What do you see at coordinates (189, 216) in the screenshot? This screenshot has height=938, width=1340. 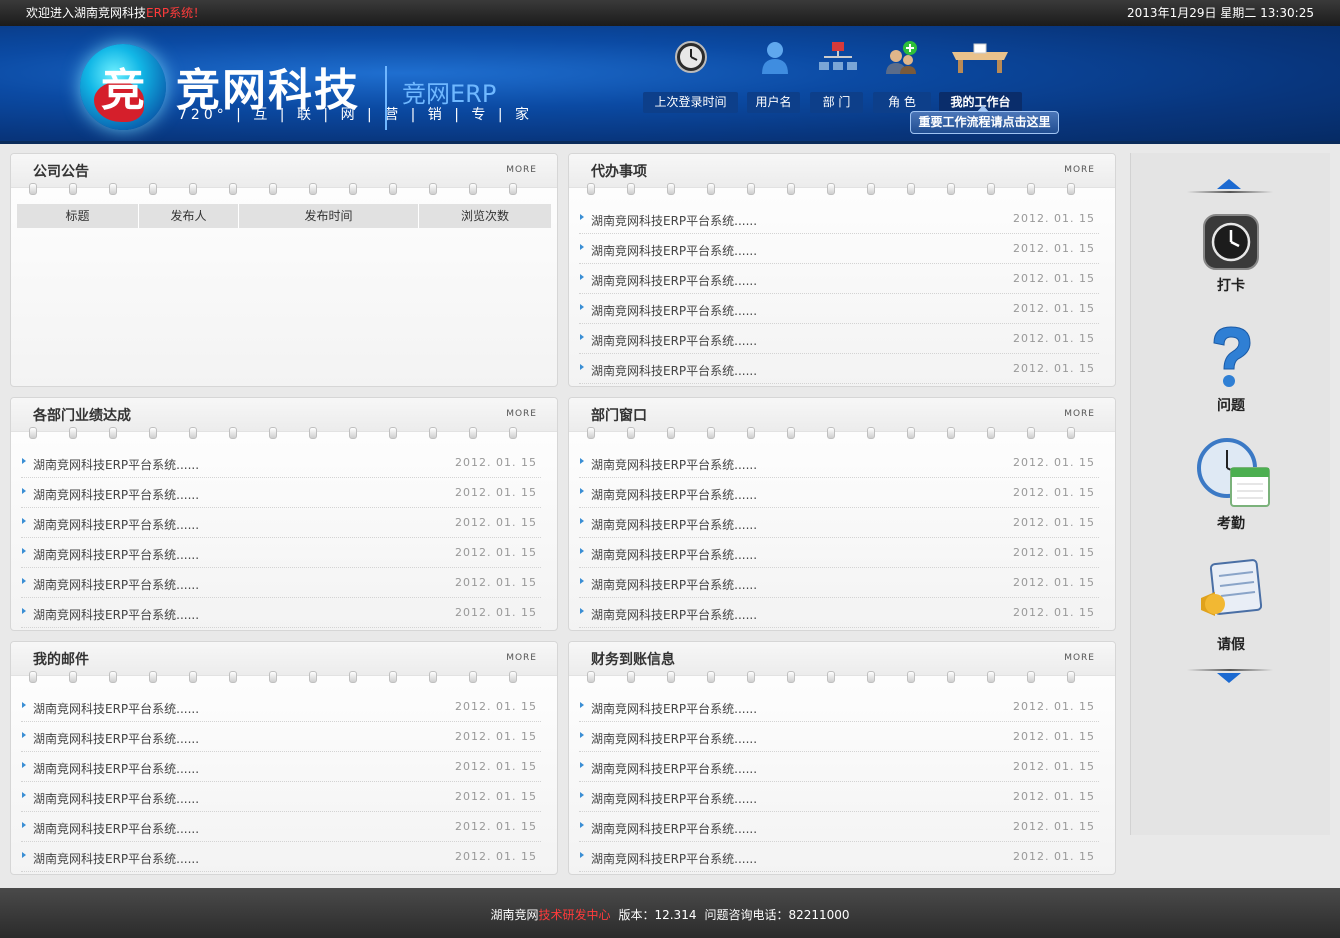 I see `column-header-publisher: 发布人` at bounding box center [189, 216].